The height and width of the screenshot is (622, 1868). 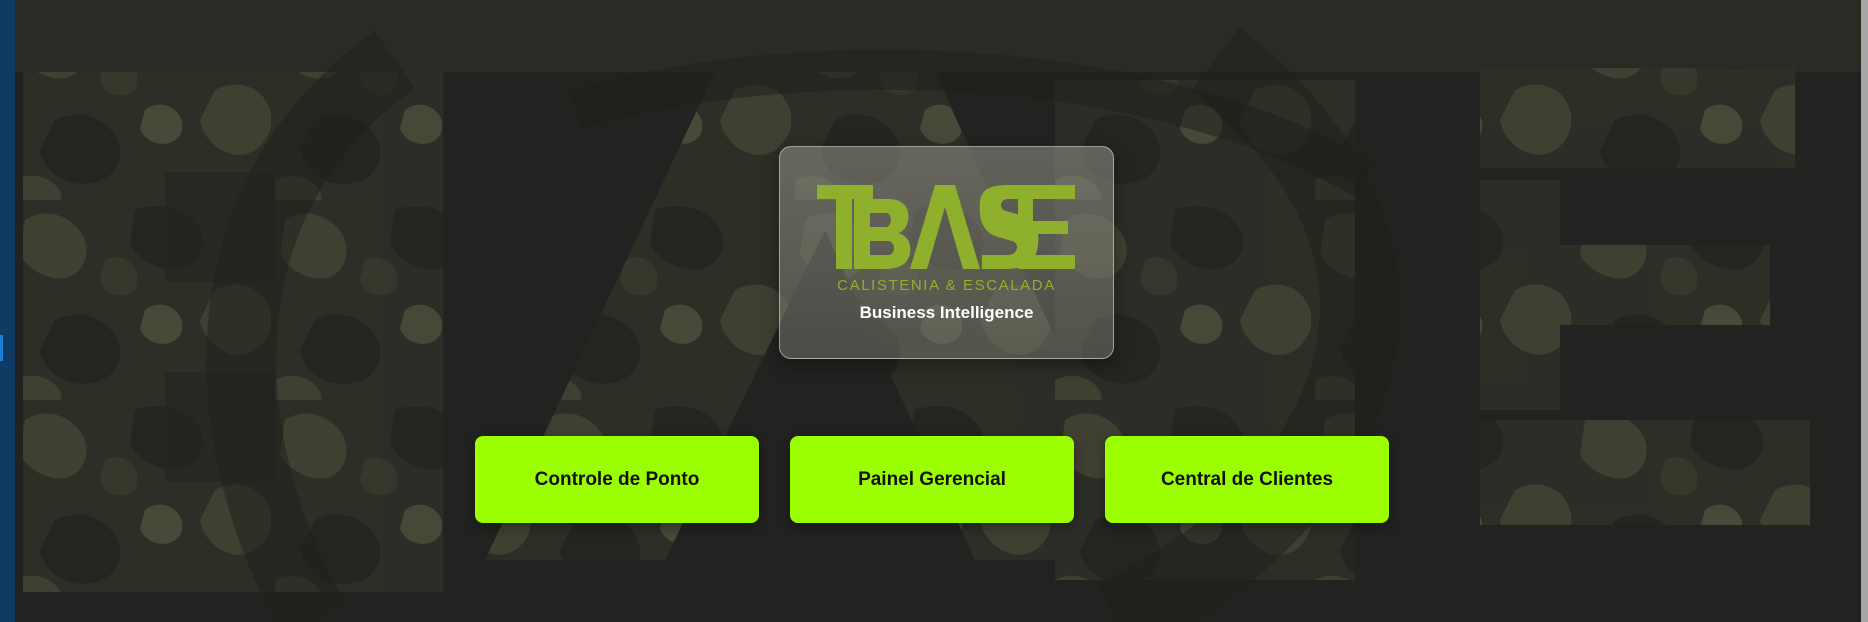 What do you see at coordinates (932, 479) in the screenshot?
I see `painel-gerencial-button: Painel Gerencial` at bounding box center [932, 479].